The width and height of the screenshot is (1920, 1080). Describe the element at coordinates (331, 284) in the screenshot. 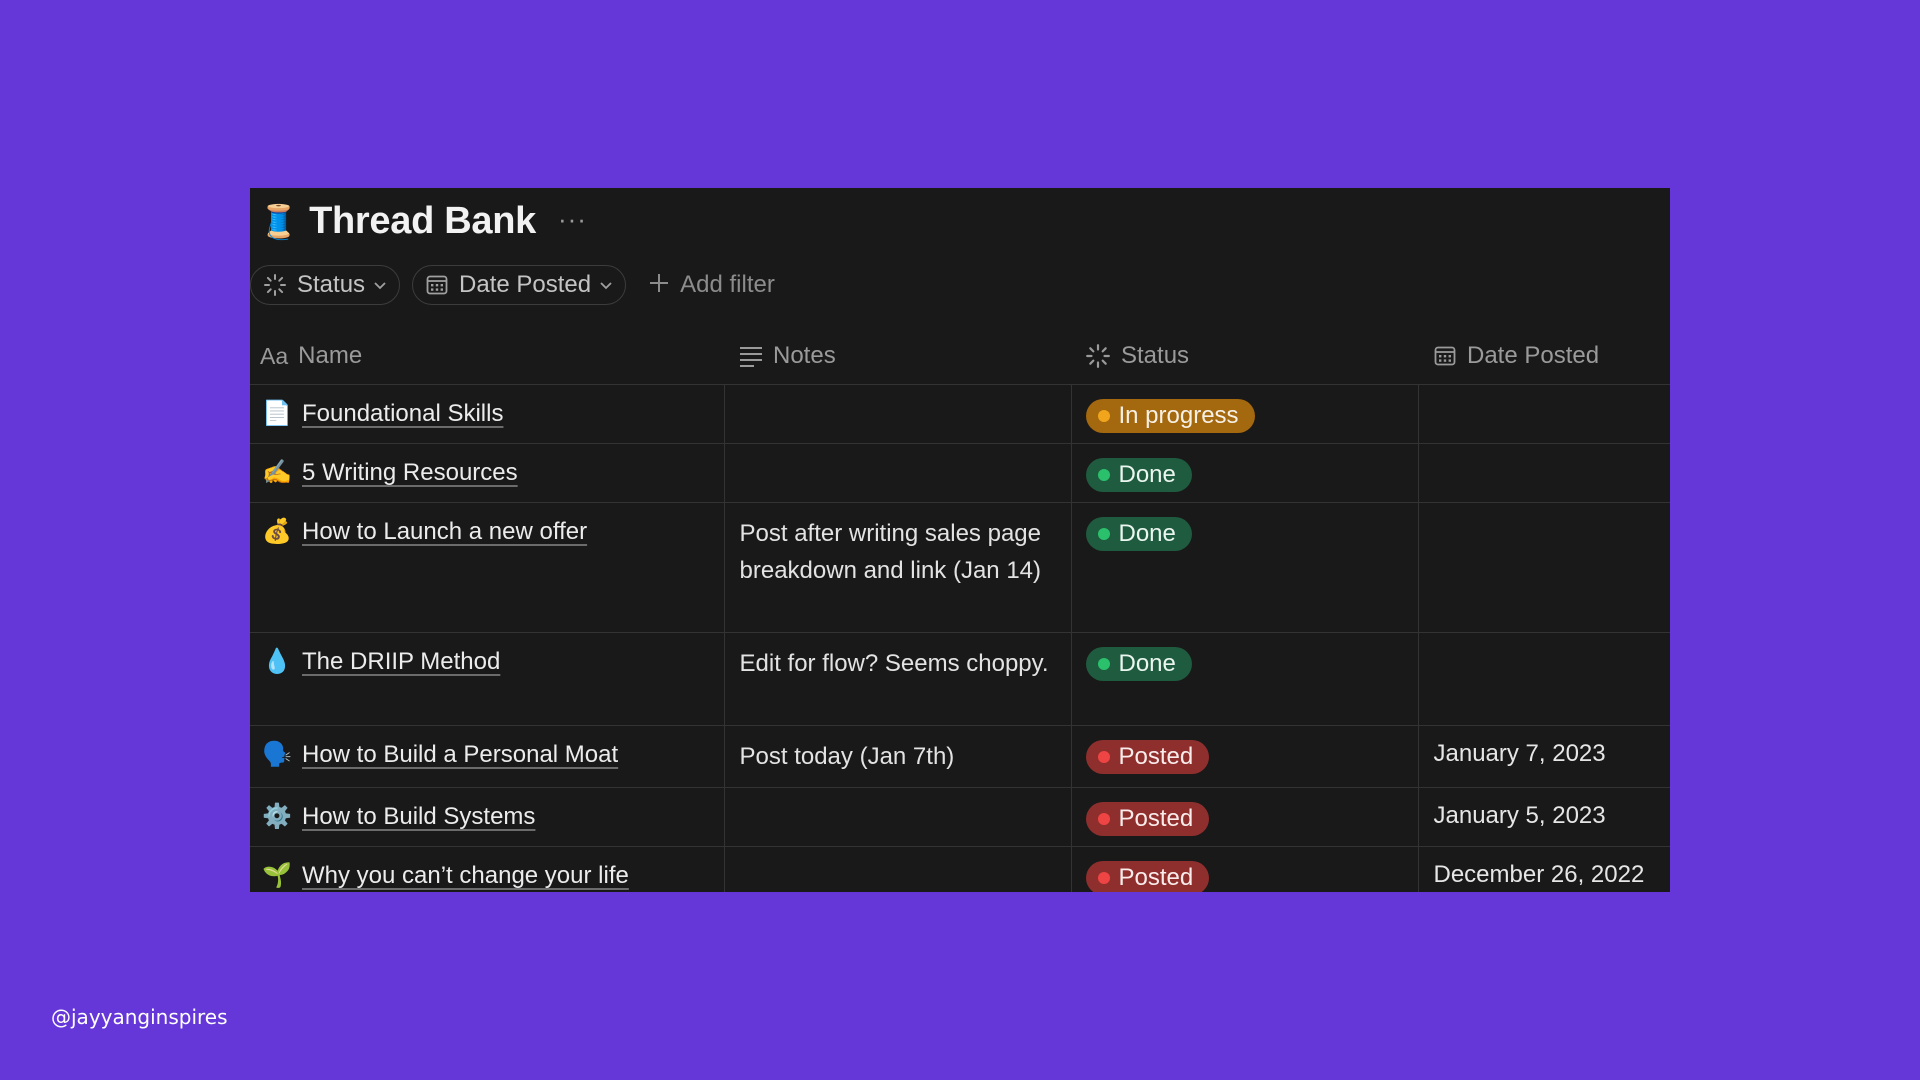

I see `status-filter-label: Status` at that location.